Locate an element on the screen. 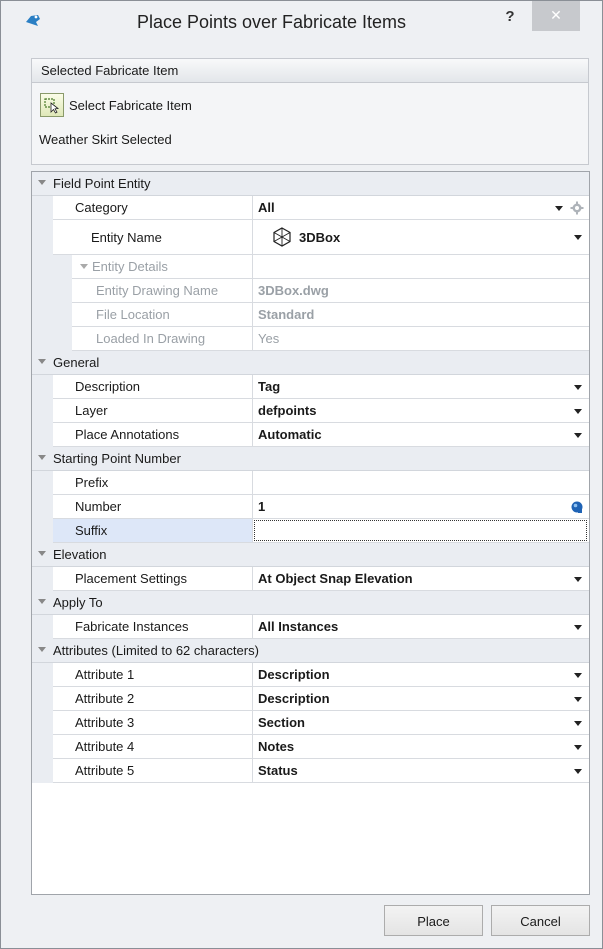 This screenshot has width=603, height=949. attribute-4-dropdown: Notes is located at coordinates (421, 747).